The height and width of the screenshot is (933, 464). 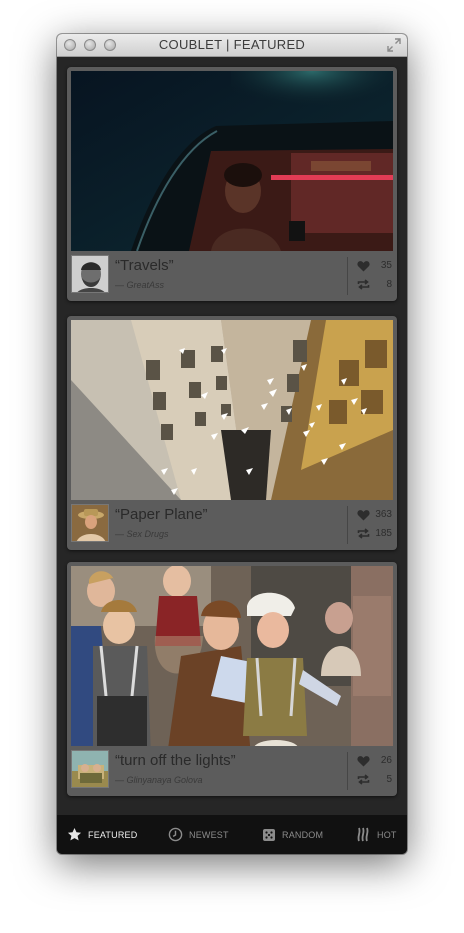 I want to click on likes-count: 26, so click(x=386, y=760).